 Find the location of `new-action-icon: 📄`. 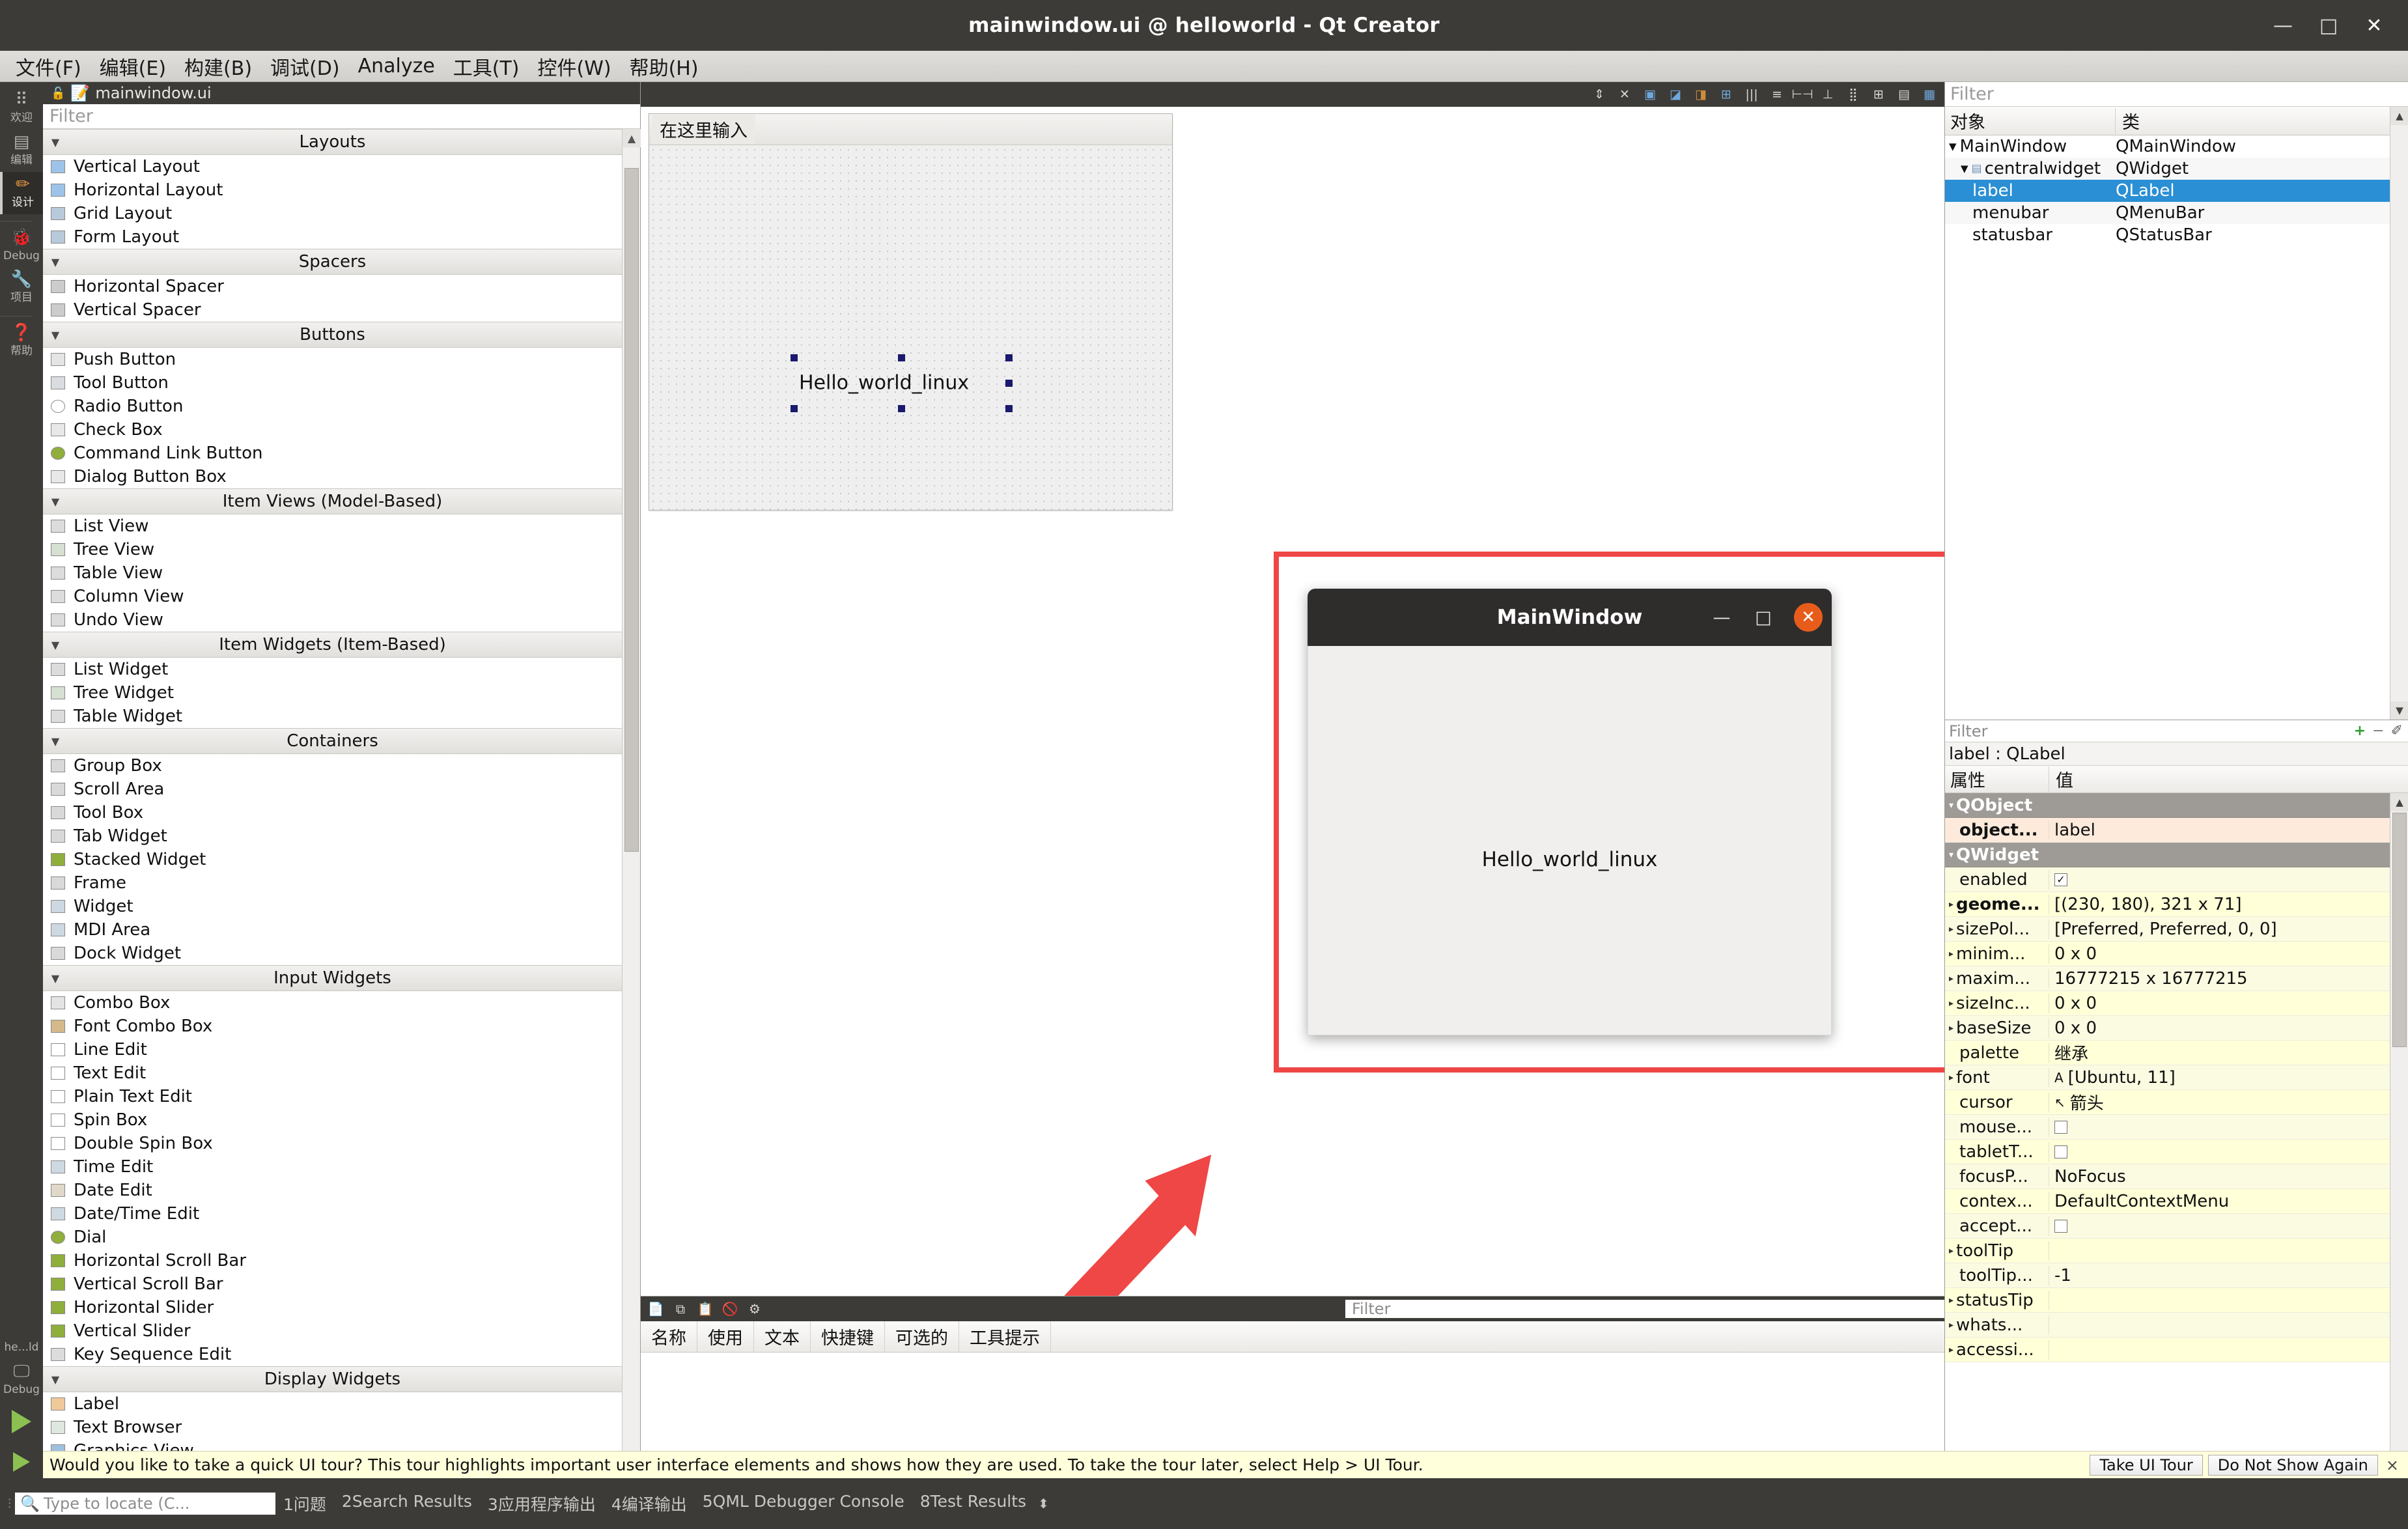

new-action-icon: 📄 is located at coordinates (656, 1309).